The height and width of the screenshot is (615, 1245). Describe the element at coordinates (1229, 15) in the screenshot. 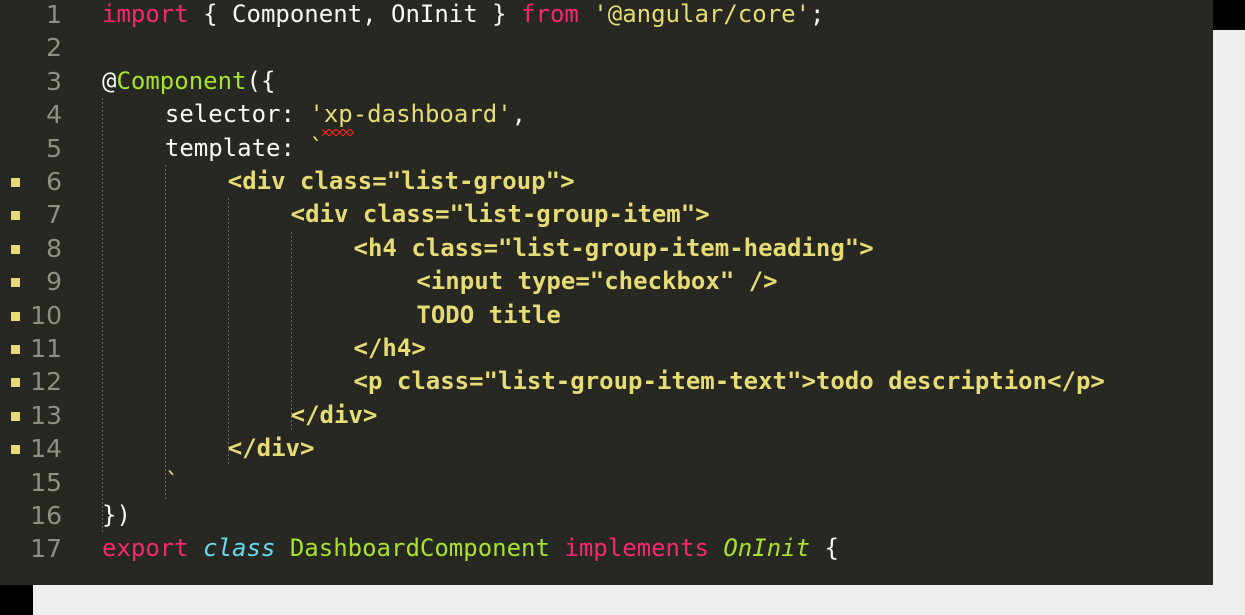

I see `scrollbar-top-marker` at that location.